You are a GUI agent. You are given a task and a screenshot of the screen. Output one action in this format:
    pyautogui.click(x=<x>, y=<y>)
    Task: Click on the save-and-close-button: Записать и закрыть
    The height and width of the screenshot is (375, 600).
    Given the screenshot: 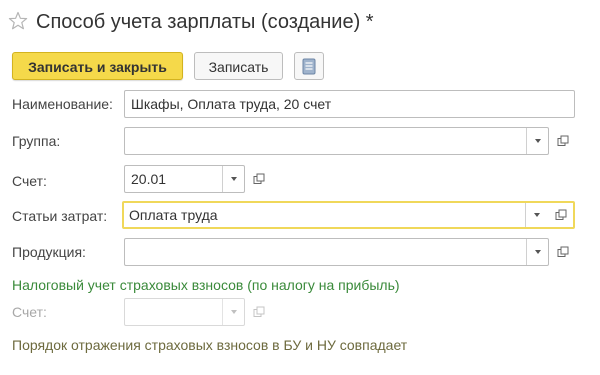 What is the action you would take?
    pyautogui.click(x=97, y=66)
    